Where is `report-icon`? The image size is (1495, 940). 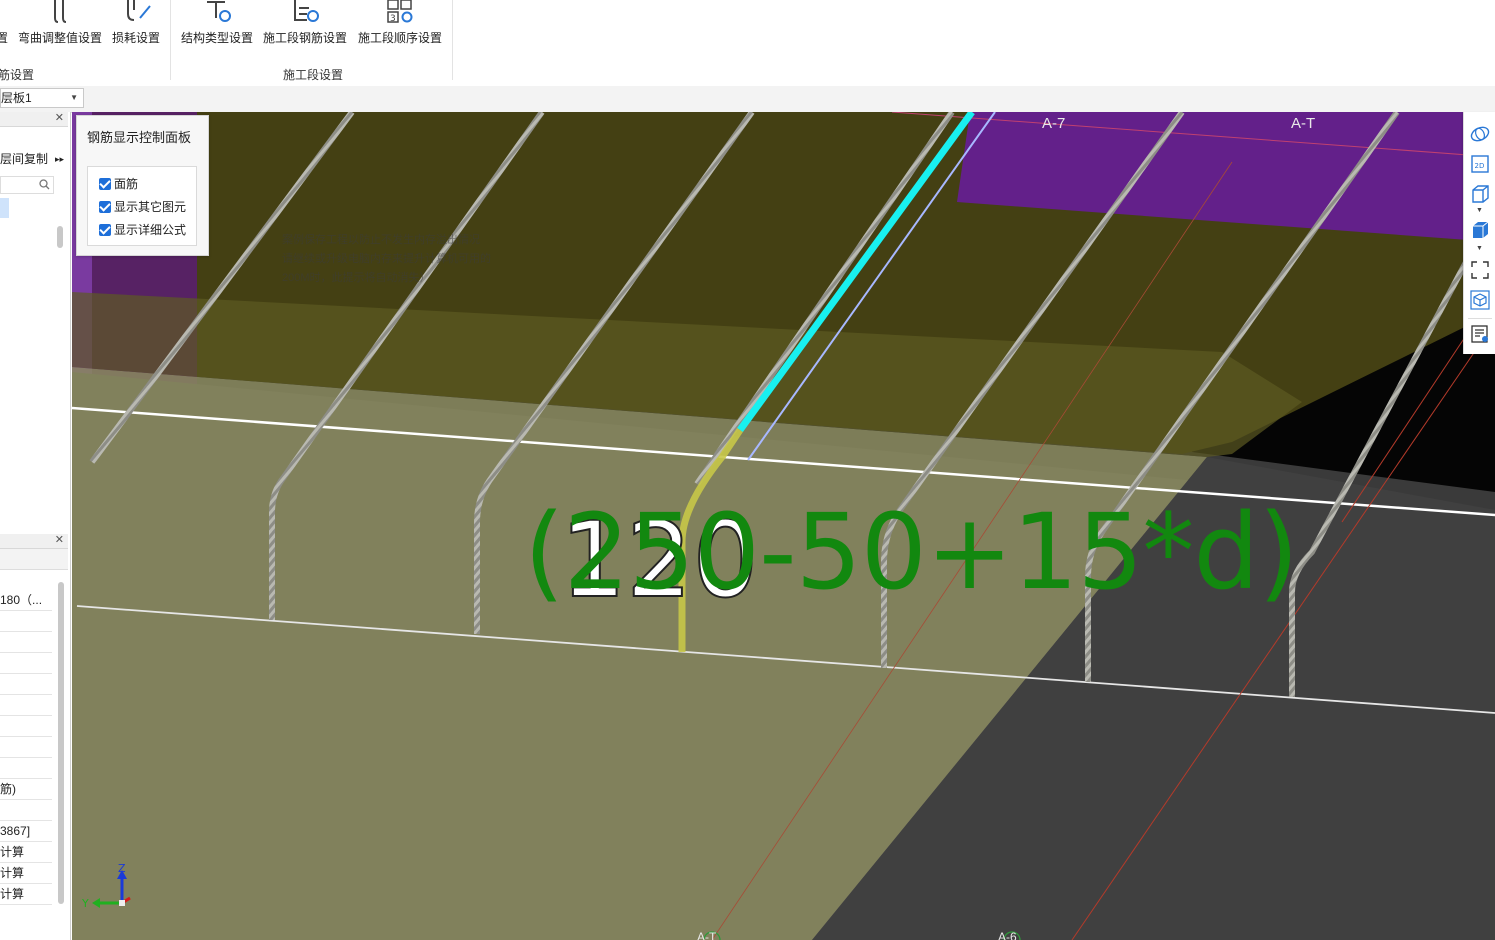 report-icon is located at coordinates (1480, 334).